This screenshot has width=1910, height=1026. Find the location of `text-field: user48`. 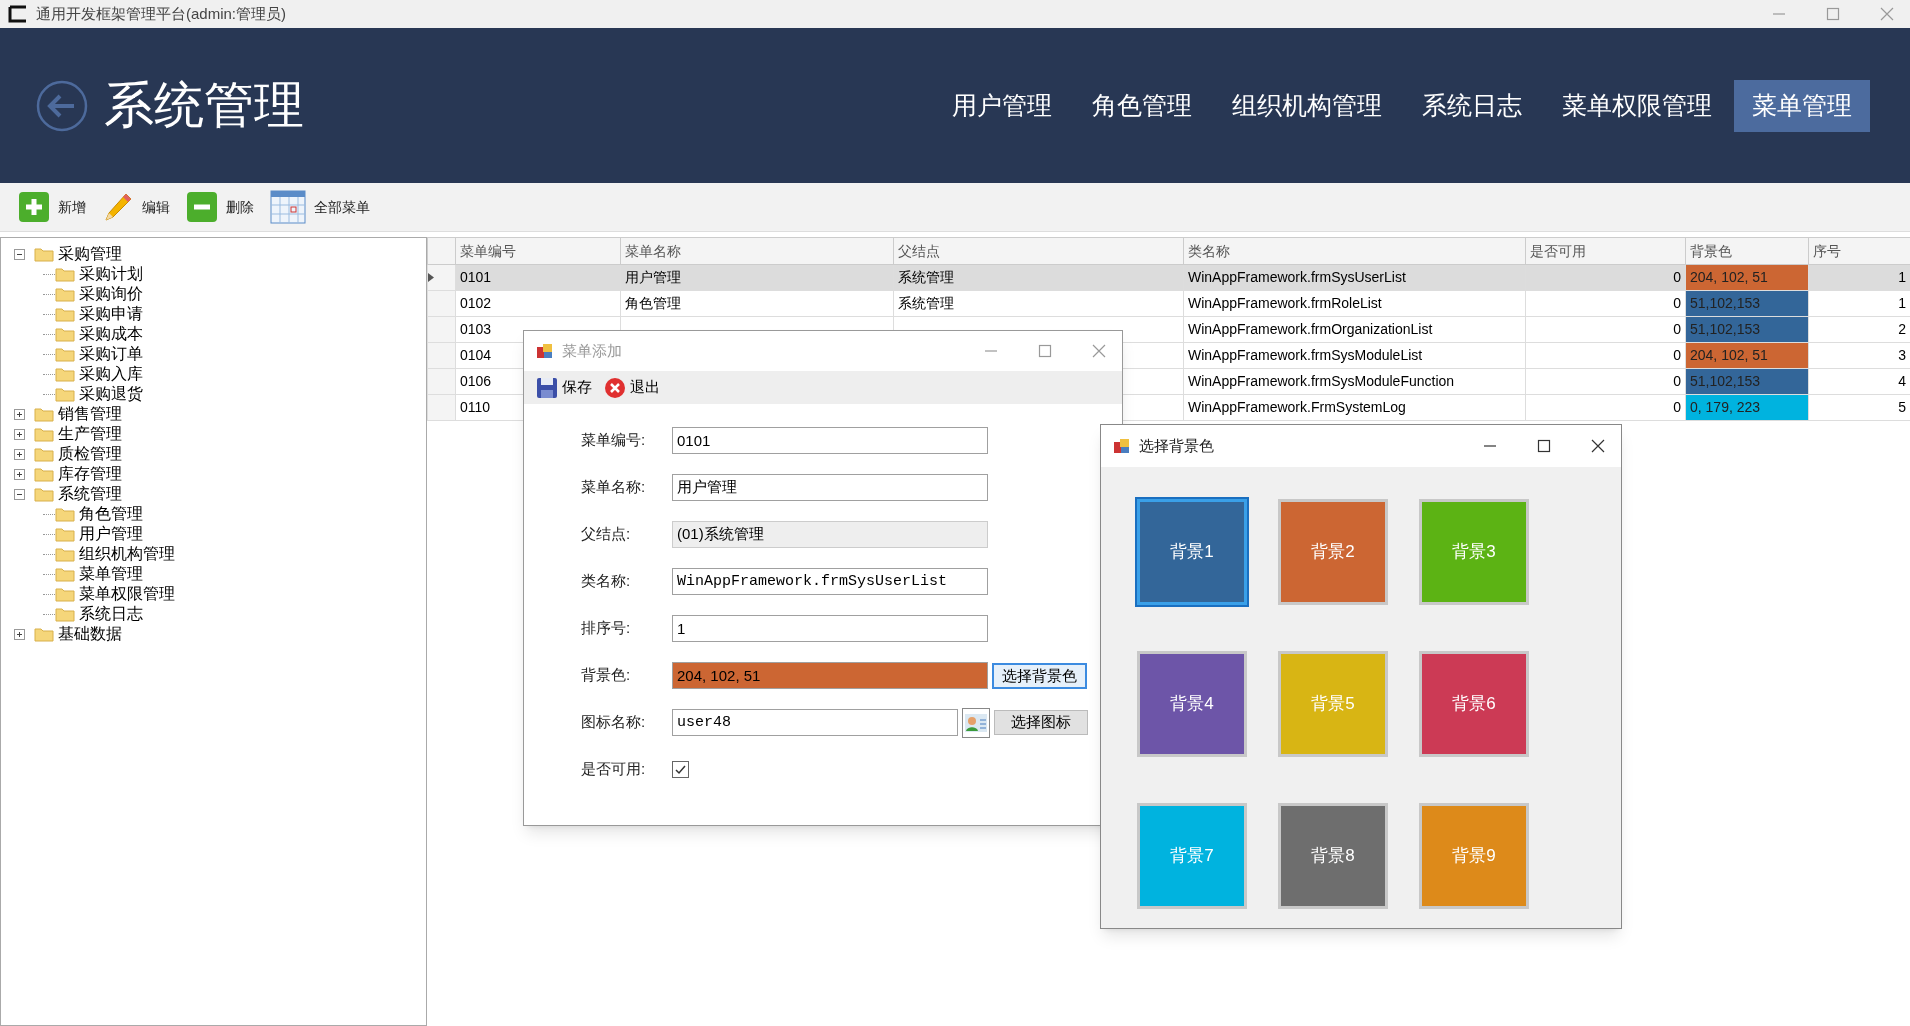

text-field: user48 is located at coordinates (815, 722).